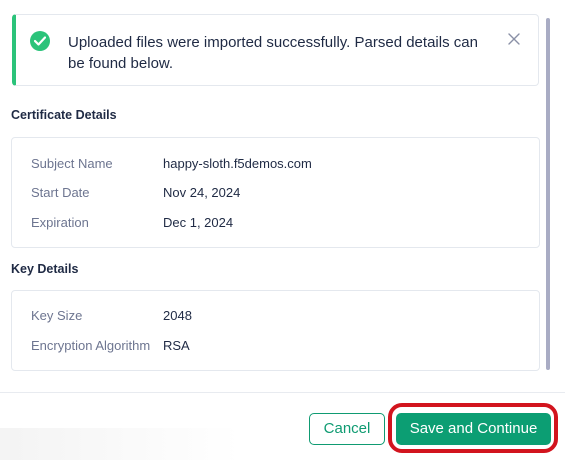 This screenshot has width=565, height=460. What do you see at coordinates (473, 428) in the screenshot?
I see `highlight-outline` at bounding box center [473, 428].